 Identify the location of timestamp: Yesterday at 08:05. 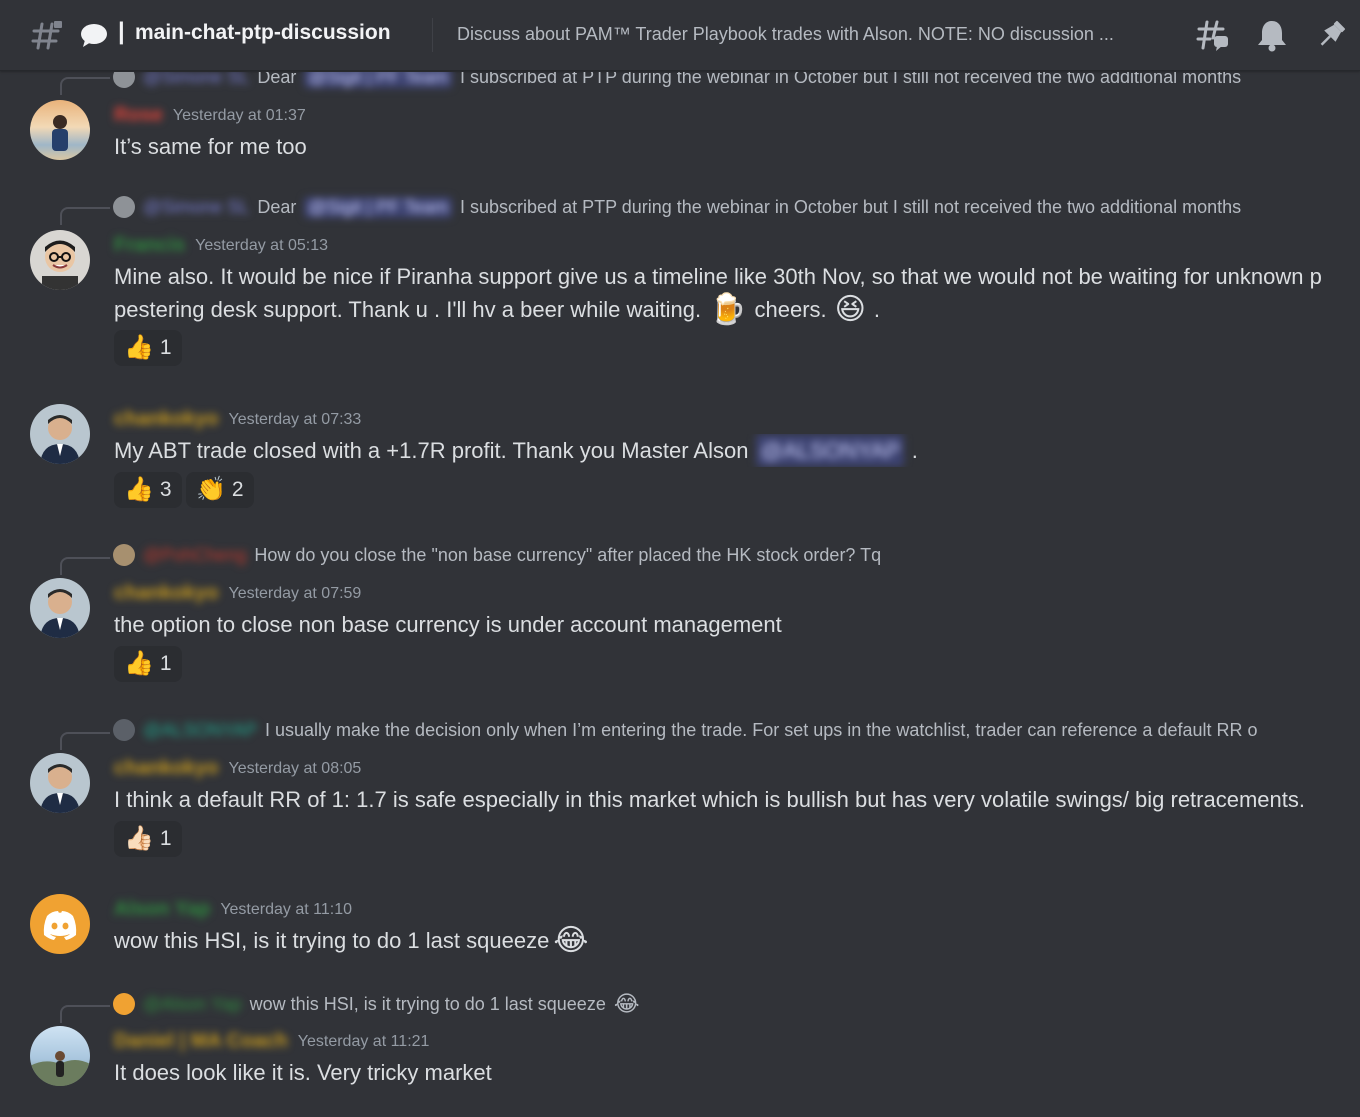
(295, 768).